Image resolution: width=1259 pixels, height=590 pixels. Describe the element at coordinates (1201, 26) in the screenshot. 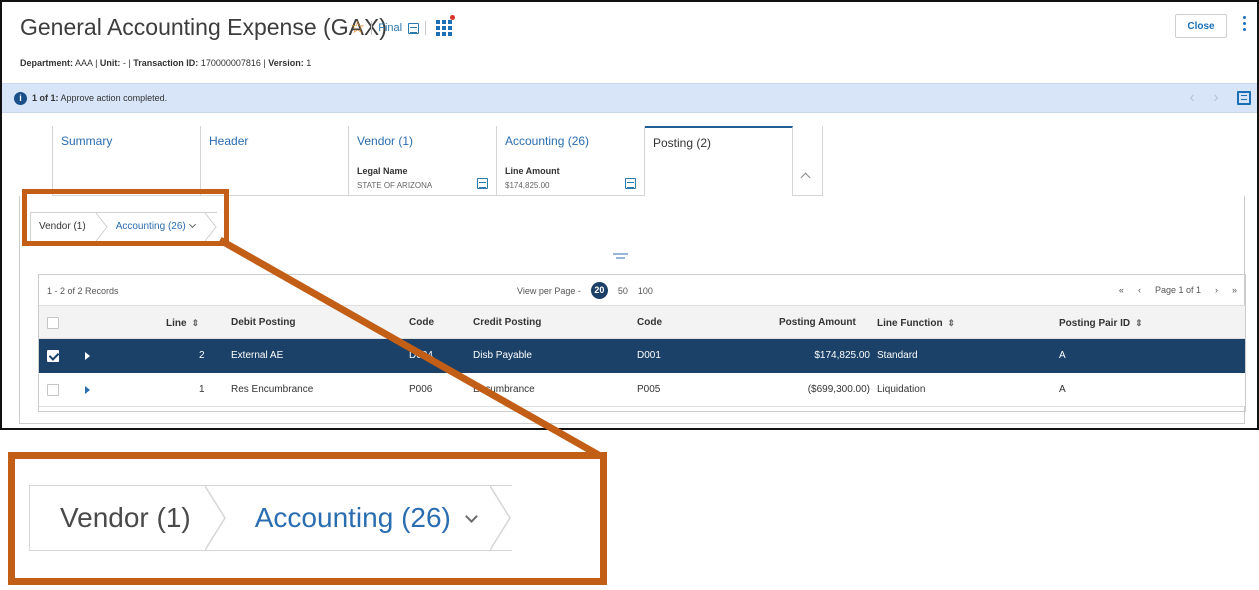

I see `close-button: Close` at that location.